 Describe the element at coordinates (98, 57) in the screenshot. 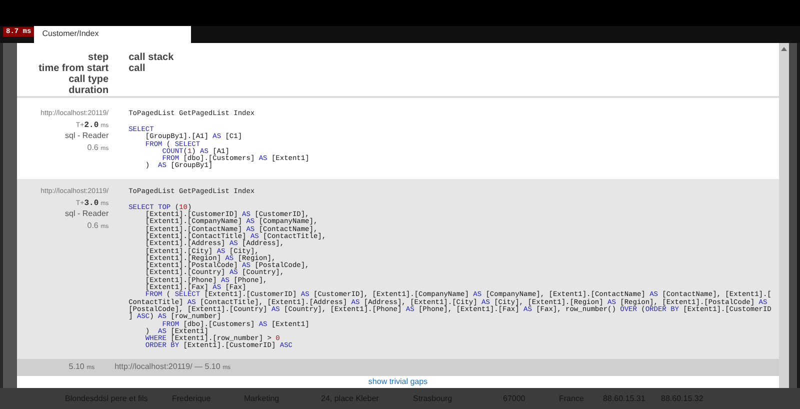

I see `column-heading: step` at that location.